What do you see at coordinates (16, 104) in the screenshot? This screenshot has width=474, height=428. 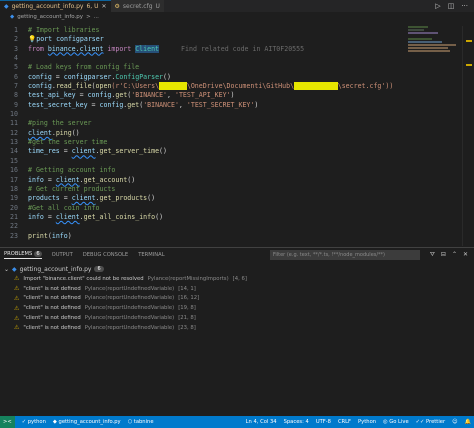 I see `line-number: 9` at bounding box center [16, 104].